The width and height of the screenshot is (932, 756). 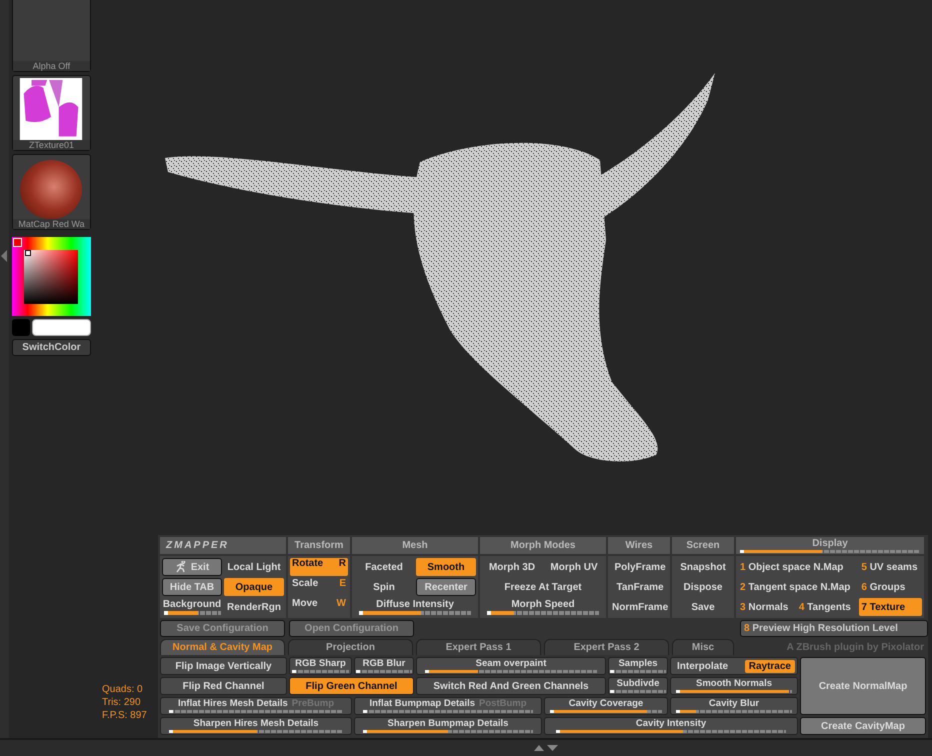 I want to click on channel-toggle: Flip Green Channel, so click(x=351, y=686).